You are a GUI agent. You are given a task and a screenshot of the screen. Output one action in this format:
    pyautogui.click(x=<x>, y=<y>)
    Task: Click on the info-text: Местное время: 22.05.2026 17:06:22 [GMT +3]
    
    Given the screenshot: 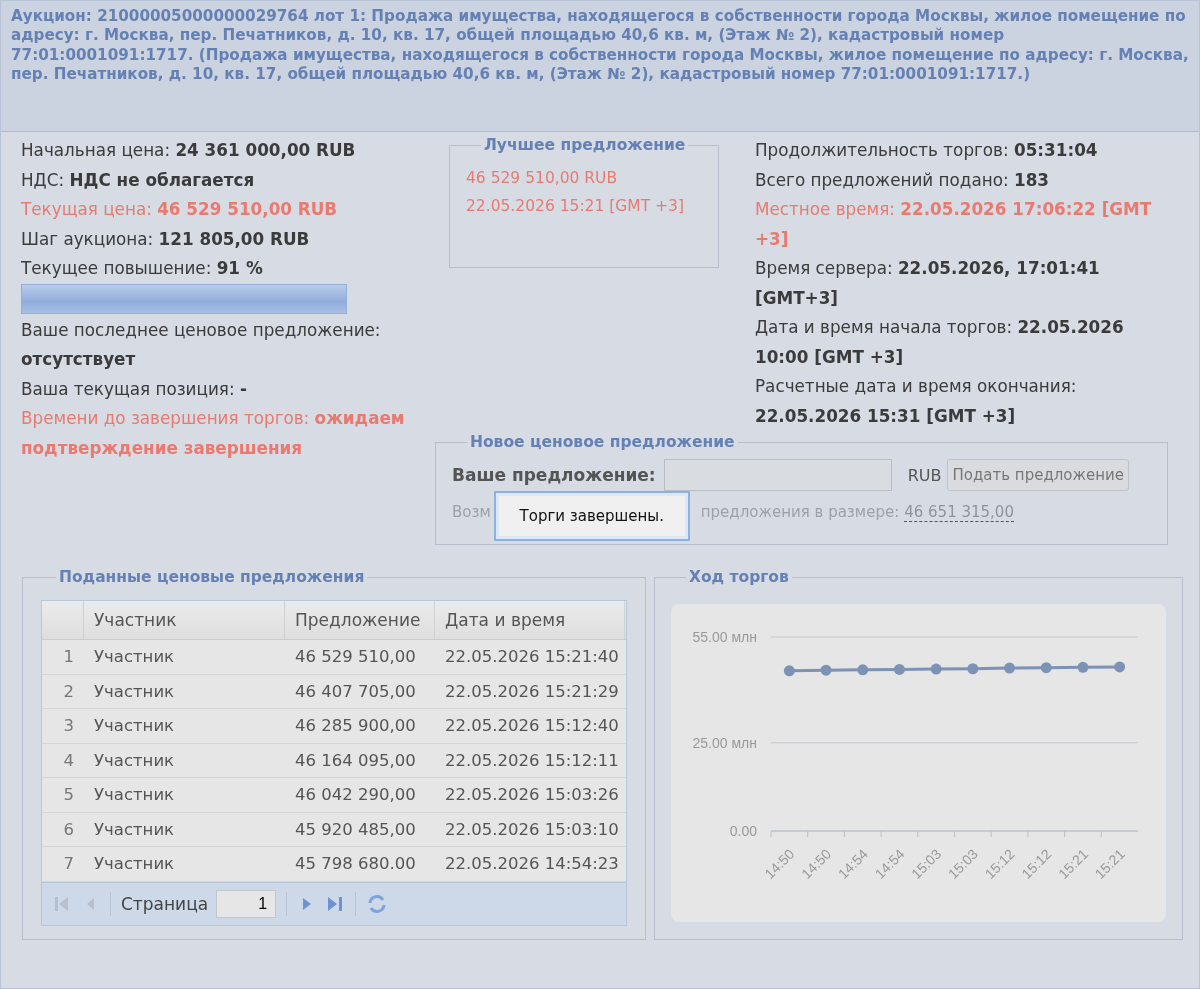 What is the action you would take?
    pyautogui.click(x=954, y=224)
    